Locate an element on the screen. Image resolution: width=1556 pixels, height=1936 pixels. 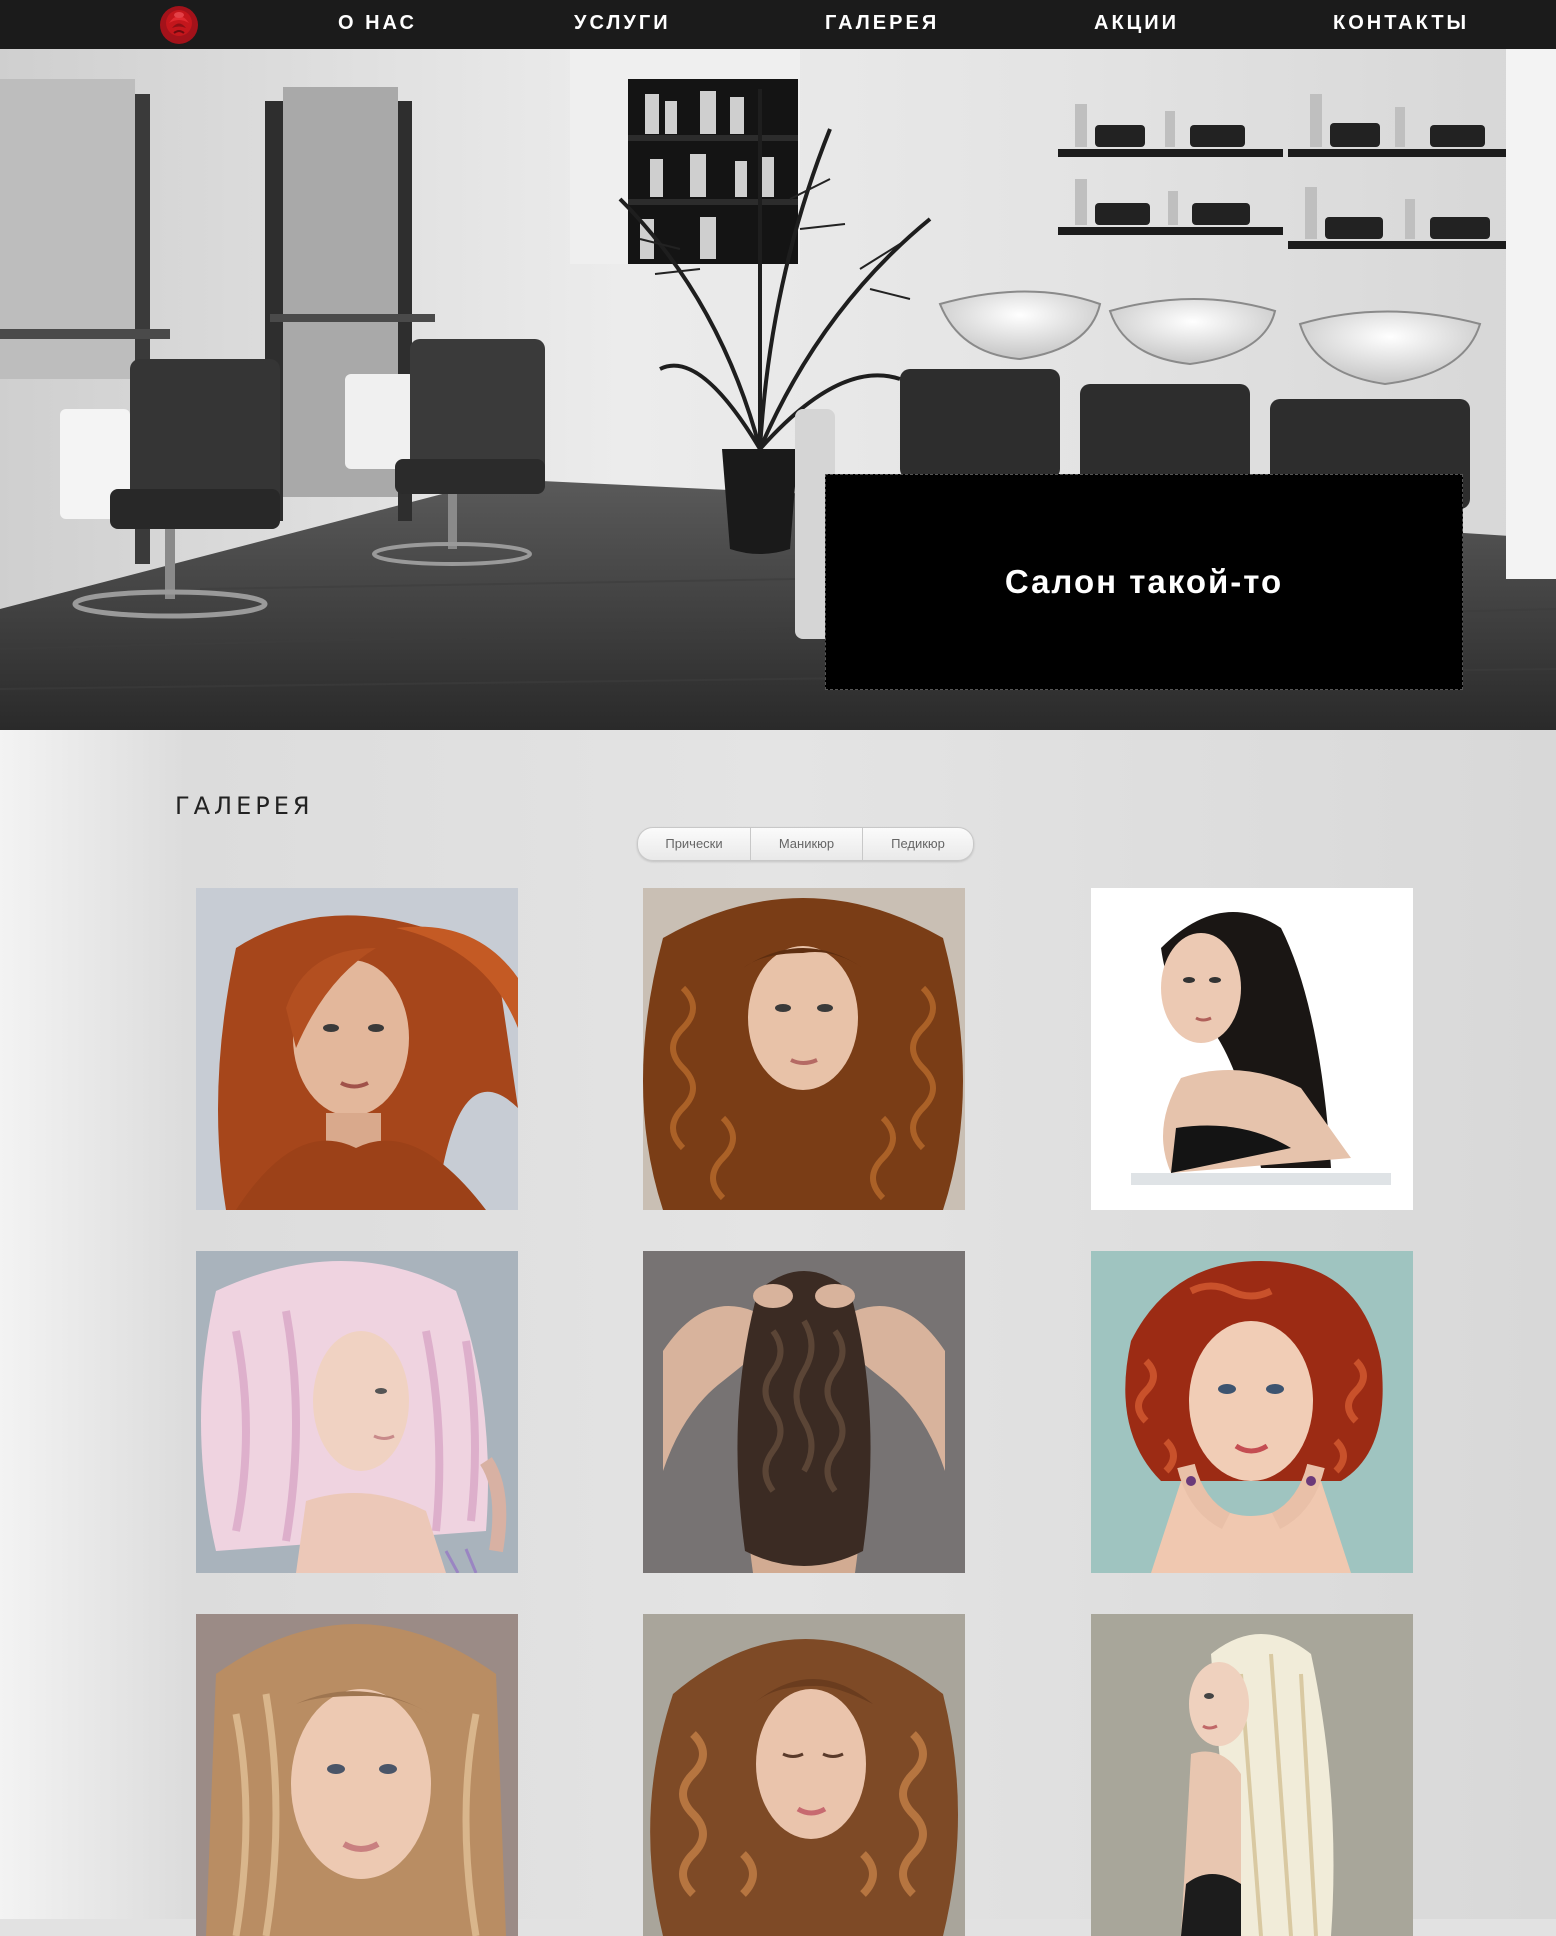
hair-photo-red-short-curls is located at coordinates (1252, 1412).